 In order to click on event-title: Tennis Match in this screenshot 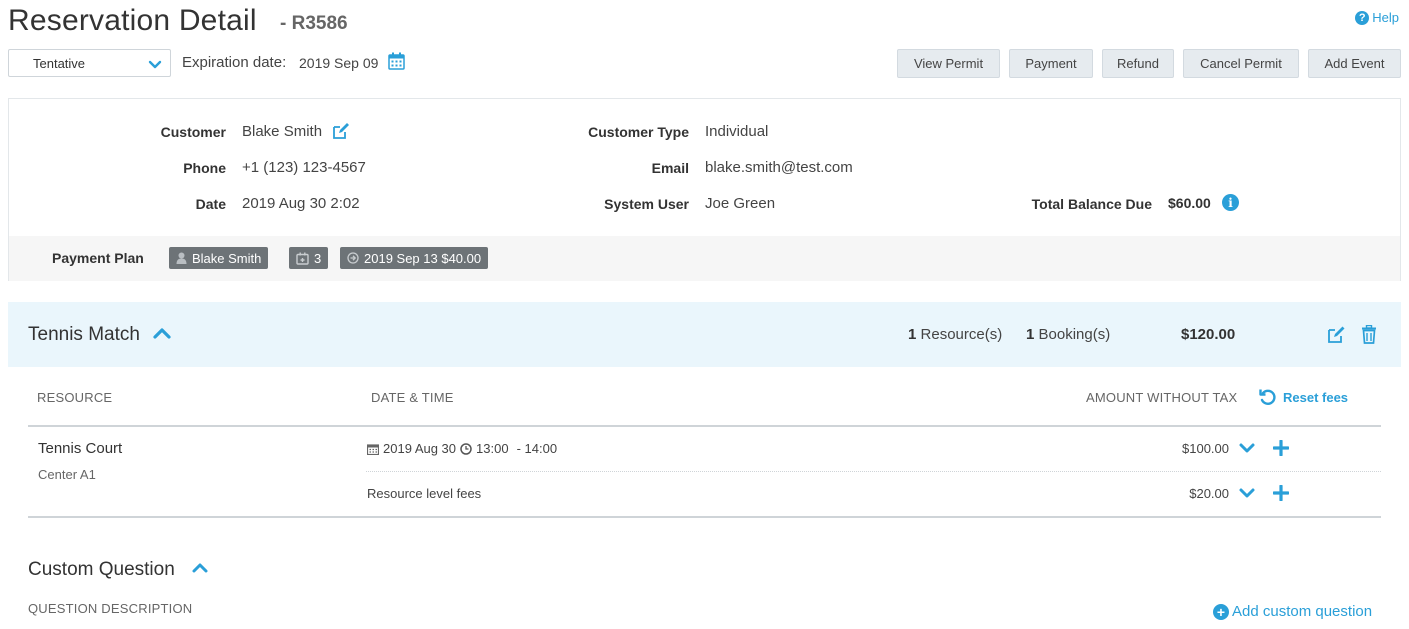, I will do `click(84, 335)`.